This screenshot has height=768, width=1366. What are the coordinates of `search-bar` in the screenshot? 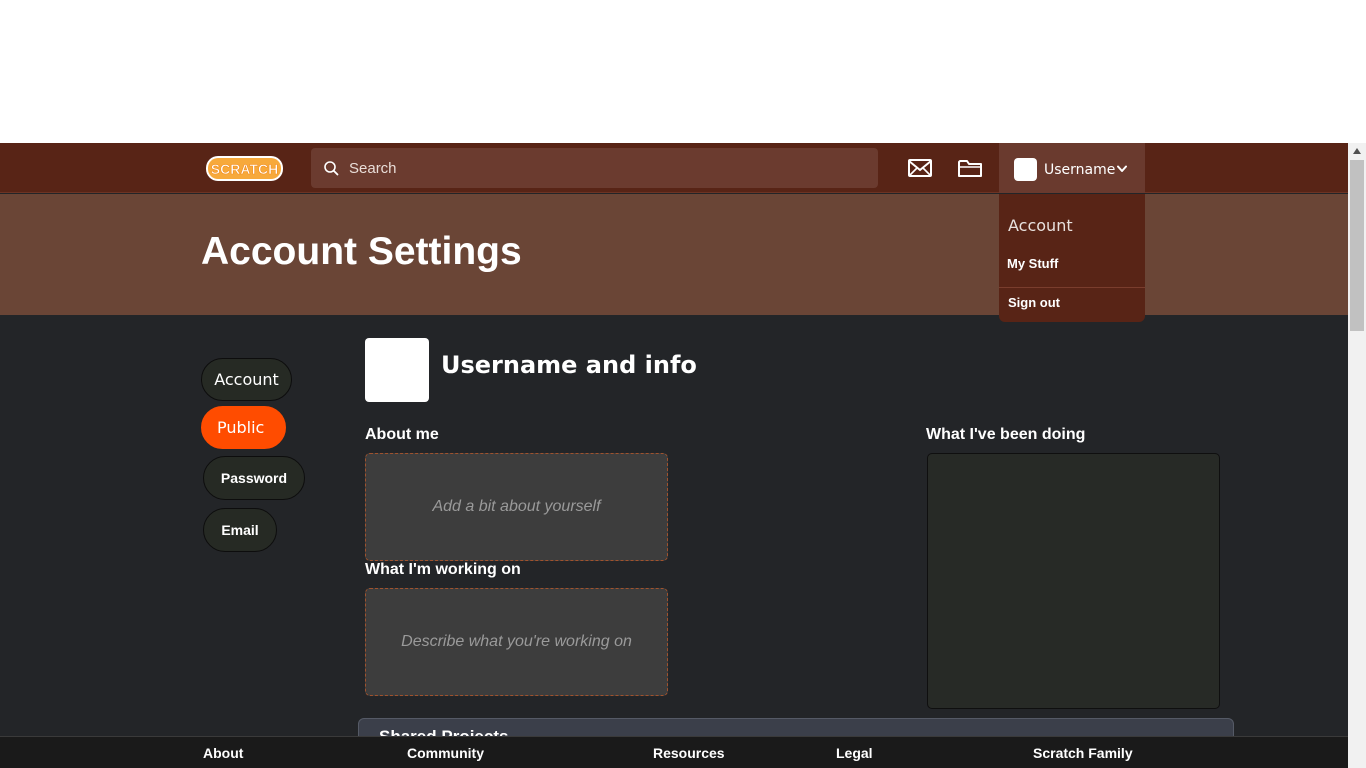 It's located at (594, 168).